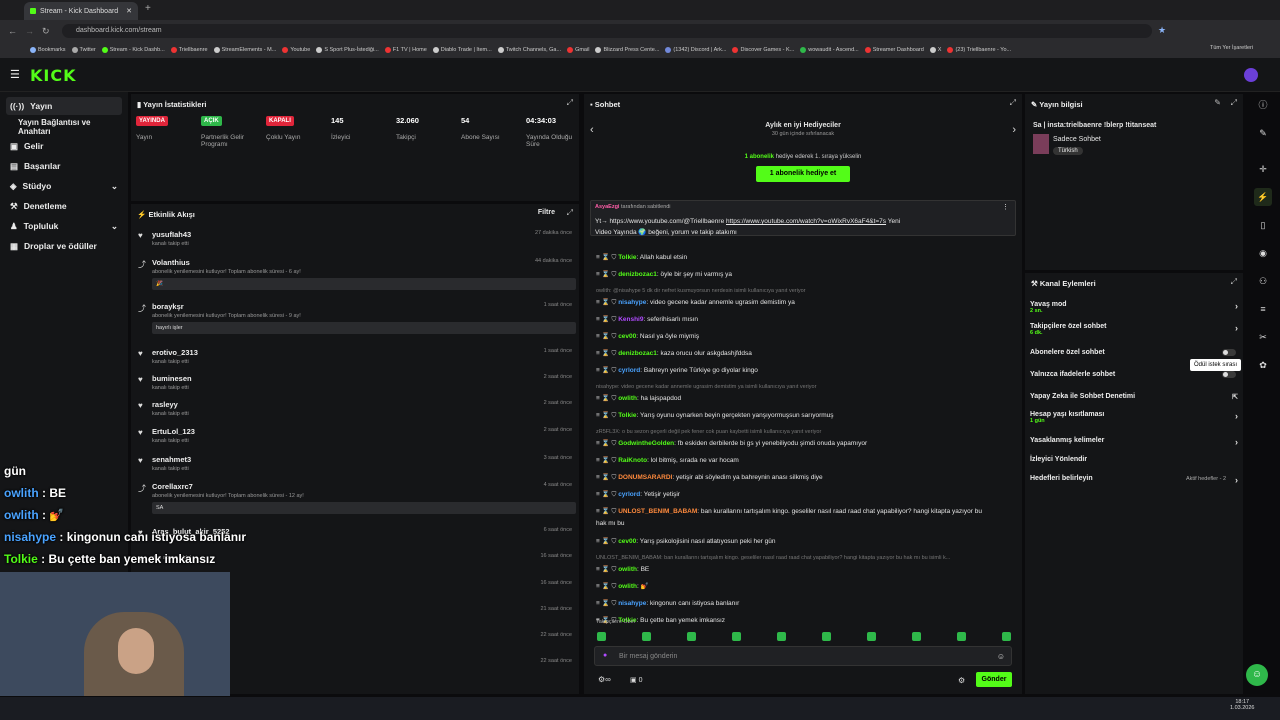 This screenshot has width=1280, height=720. What do you see at coordinates (64, 166) in the screenshot?
I see `sidebar-item-basarilar: ▤ Başarılar` at bounding box center [64, 166].